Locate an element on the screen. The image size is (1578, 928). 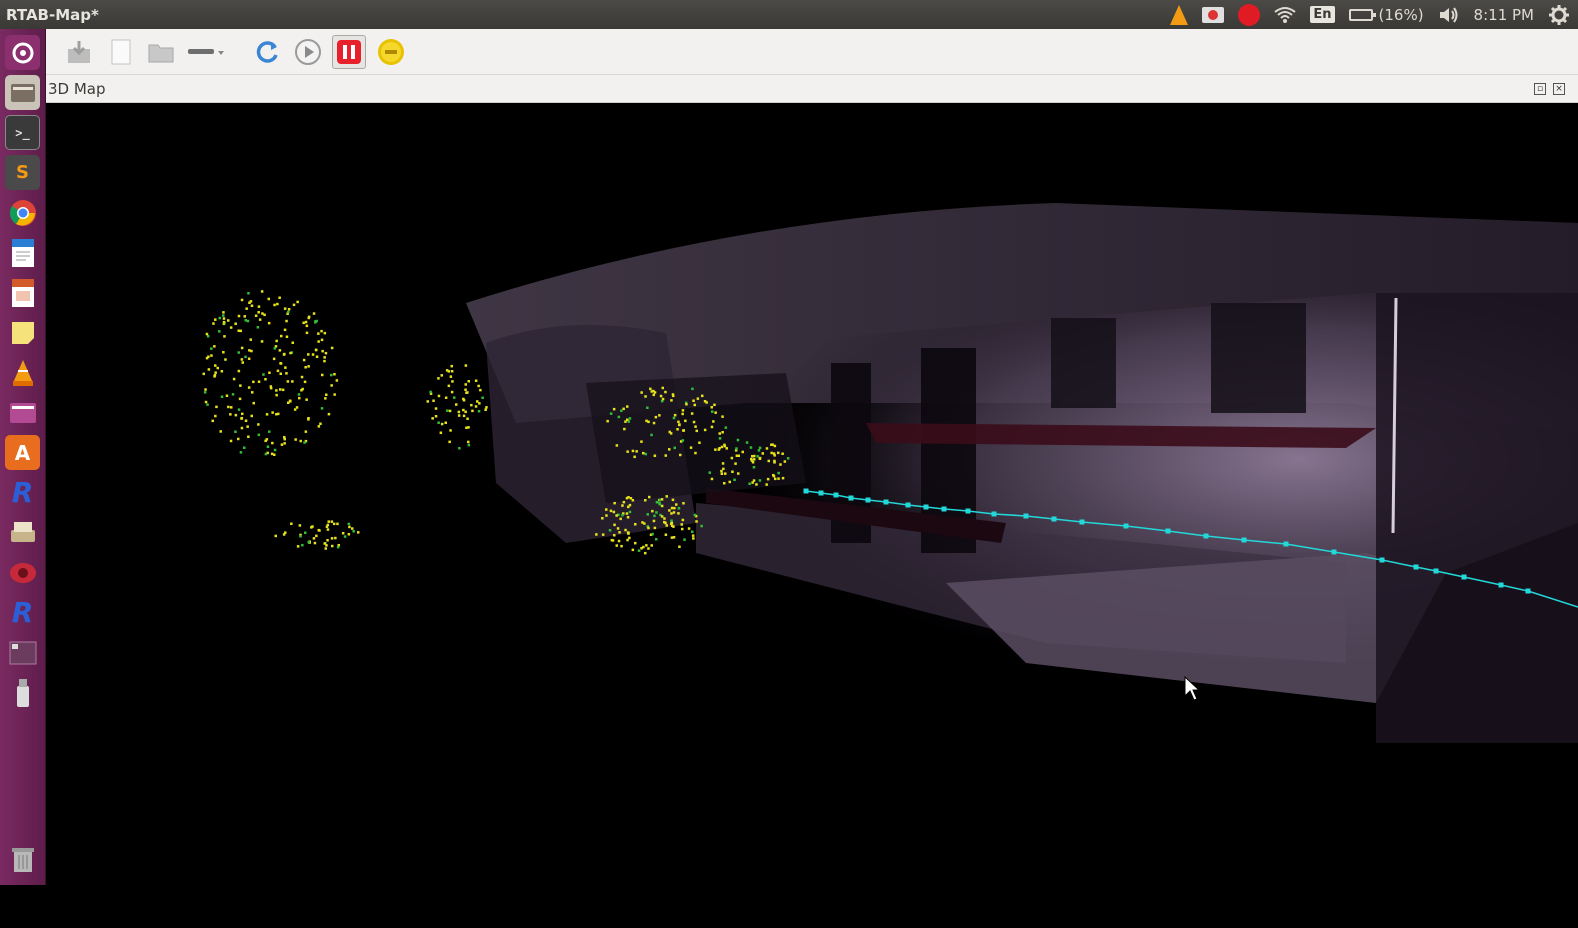
camera-source-dropdown-icon is located at coordinates (206, 52).